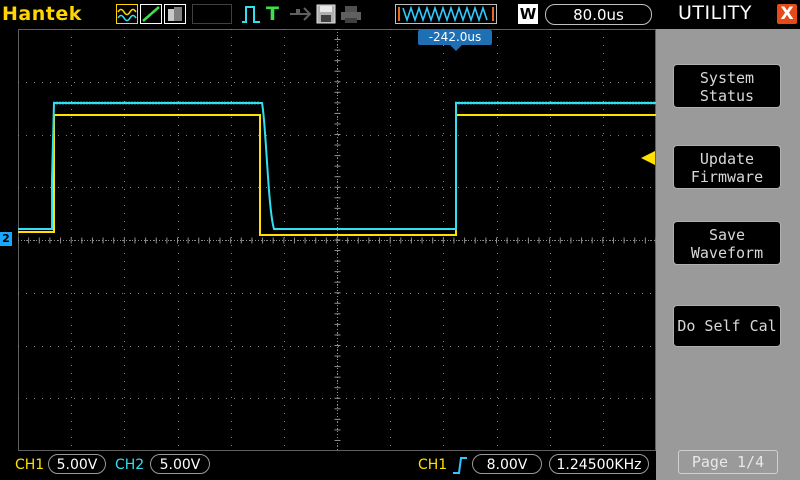 Image resolution: width=800 pixels, height=480 pixels. Describe the element at coordinates (301, 14) in the screenshot. I see `usb-icon` at that location.